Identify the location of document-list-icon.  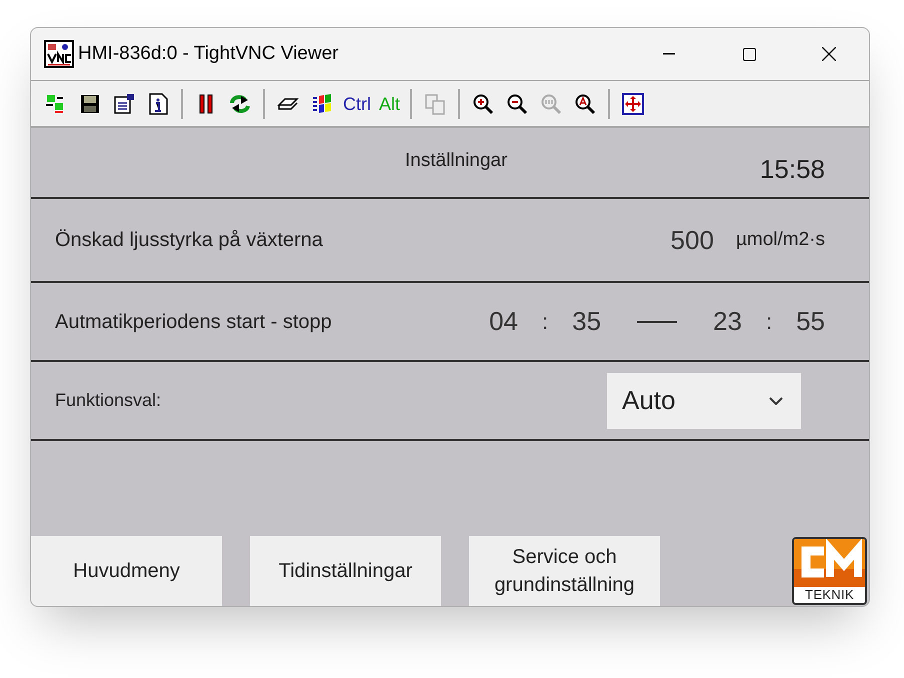
(124, 103).